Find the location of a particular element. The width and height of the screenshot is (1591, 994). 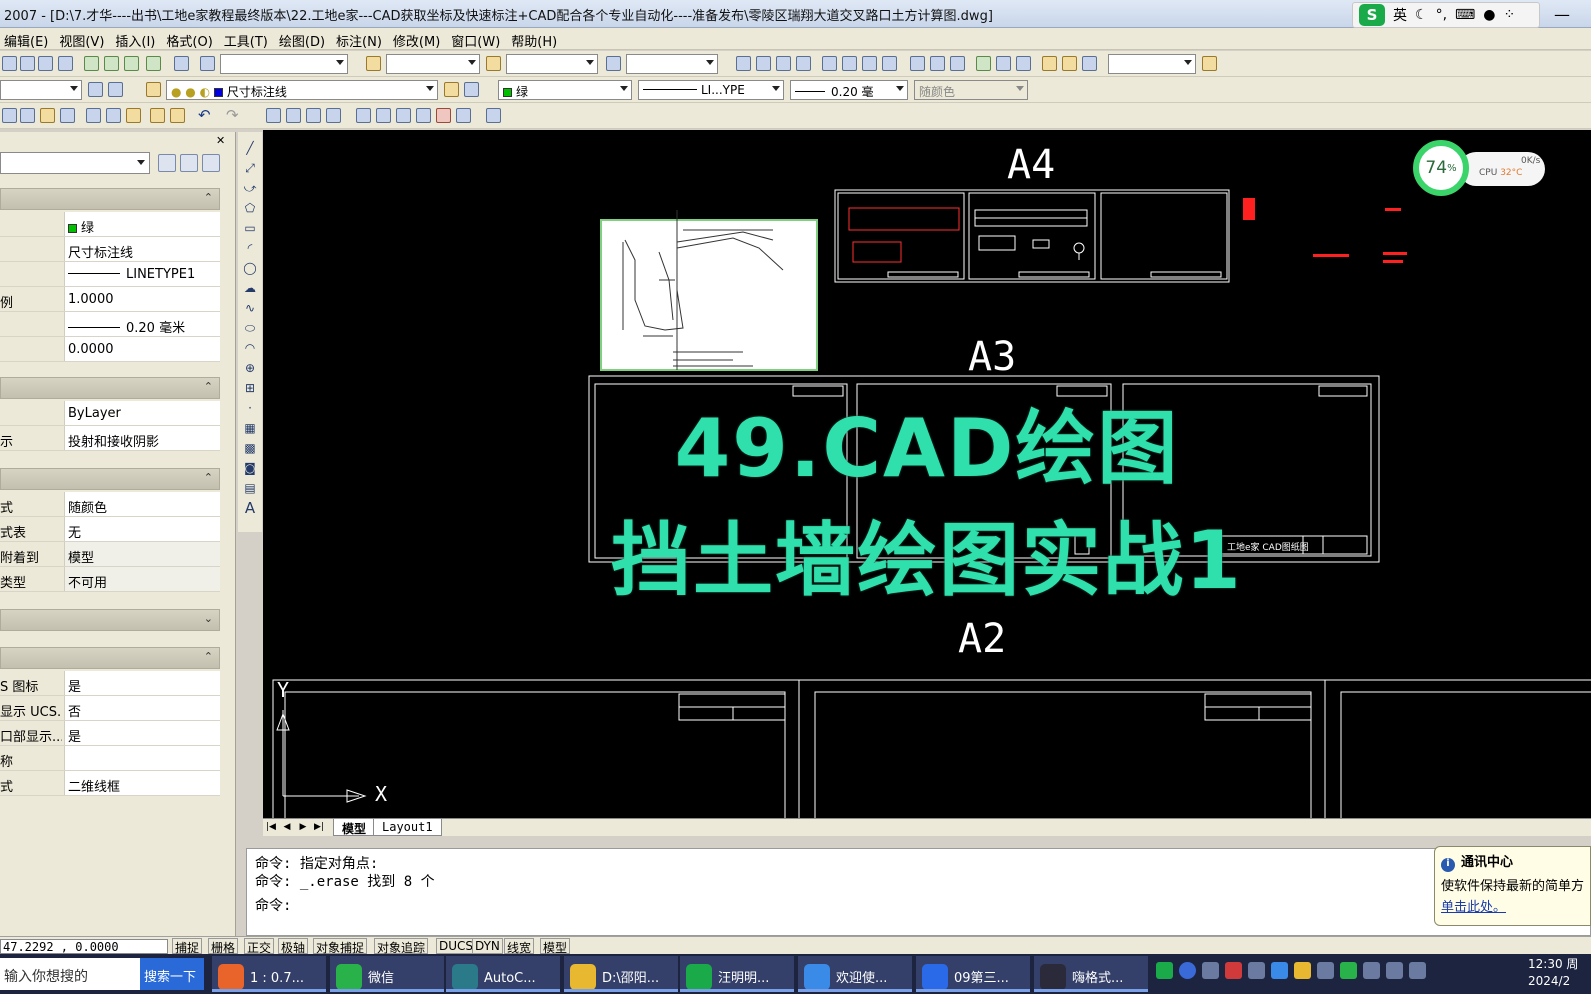

menu-dimension: 标注(N) is located at coordinates (360, 39).